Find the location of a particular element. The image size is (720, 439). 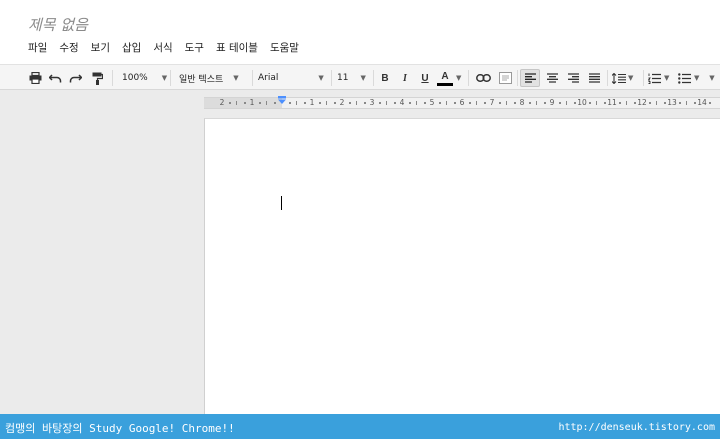

print-button is located at coordinates (35, 78).